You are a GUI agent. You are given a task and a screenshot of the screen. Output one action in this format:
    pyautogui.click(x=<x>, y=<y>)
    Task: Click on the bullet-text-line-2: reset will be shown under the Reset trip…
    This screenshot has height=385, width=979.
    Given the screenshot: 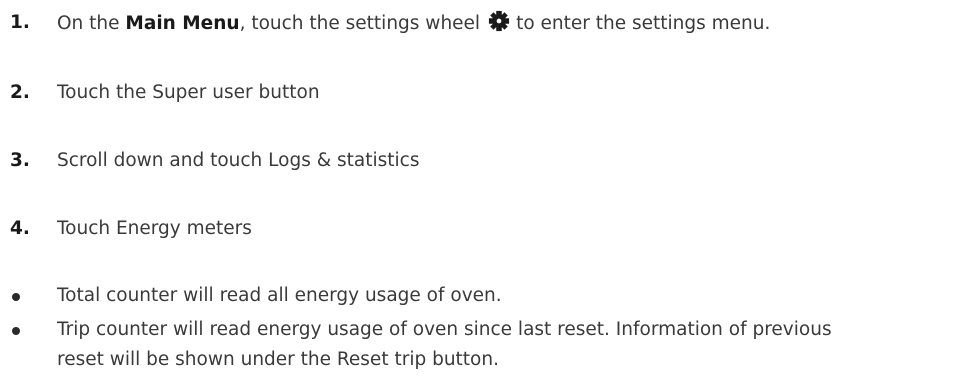 What is the action you would take?
    pyautogui.click(x=278, y=359)
    